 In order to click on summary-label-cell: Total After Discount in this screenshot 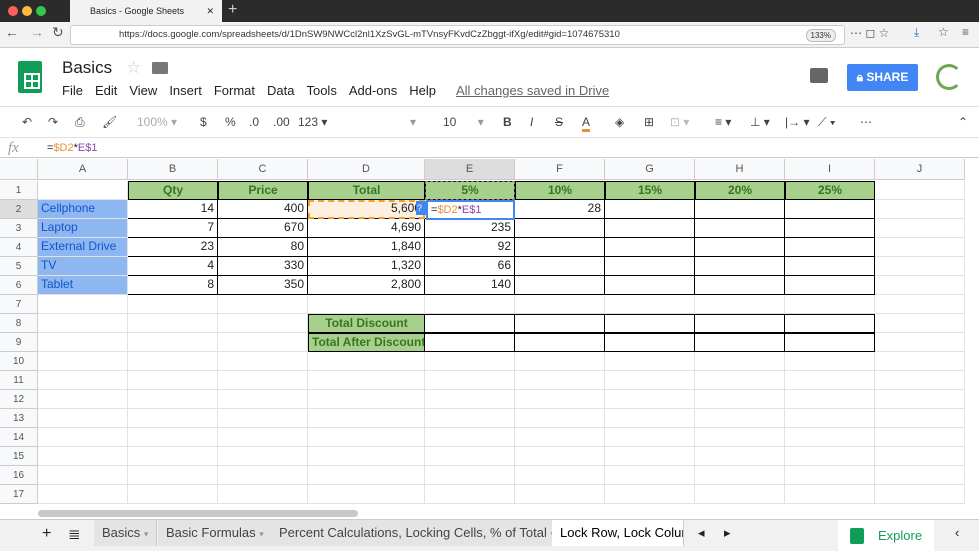, I will do `click(366, 342)`.